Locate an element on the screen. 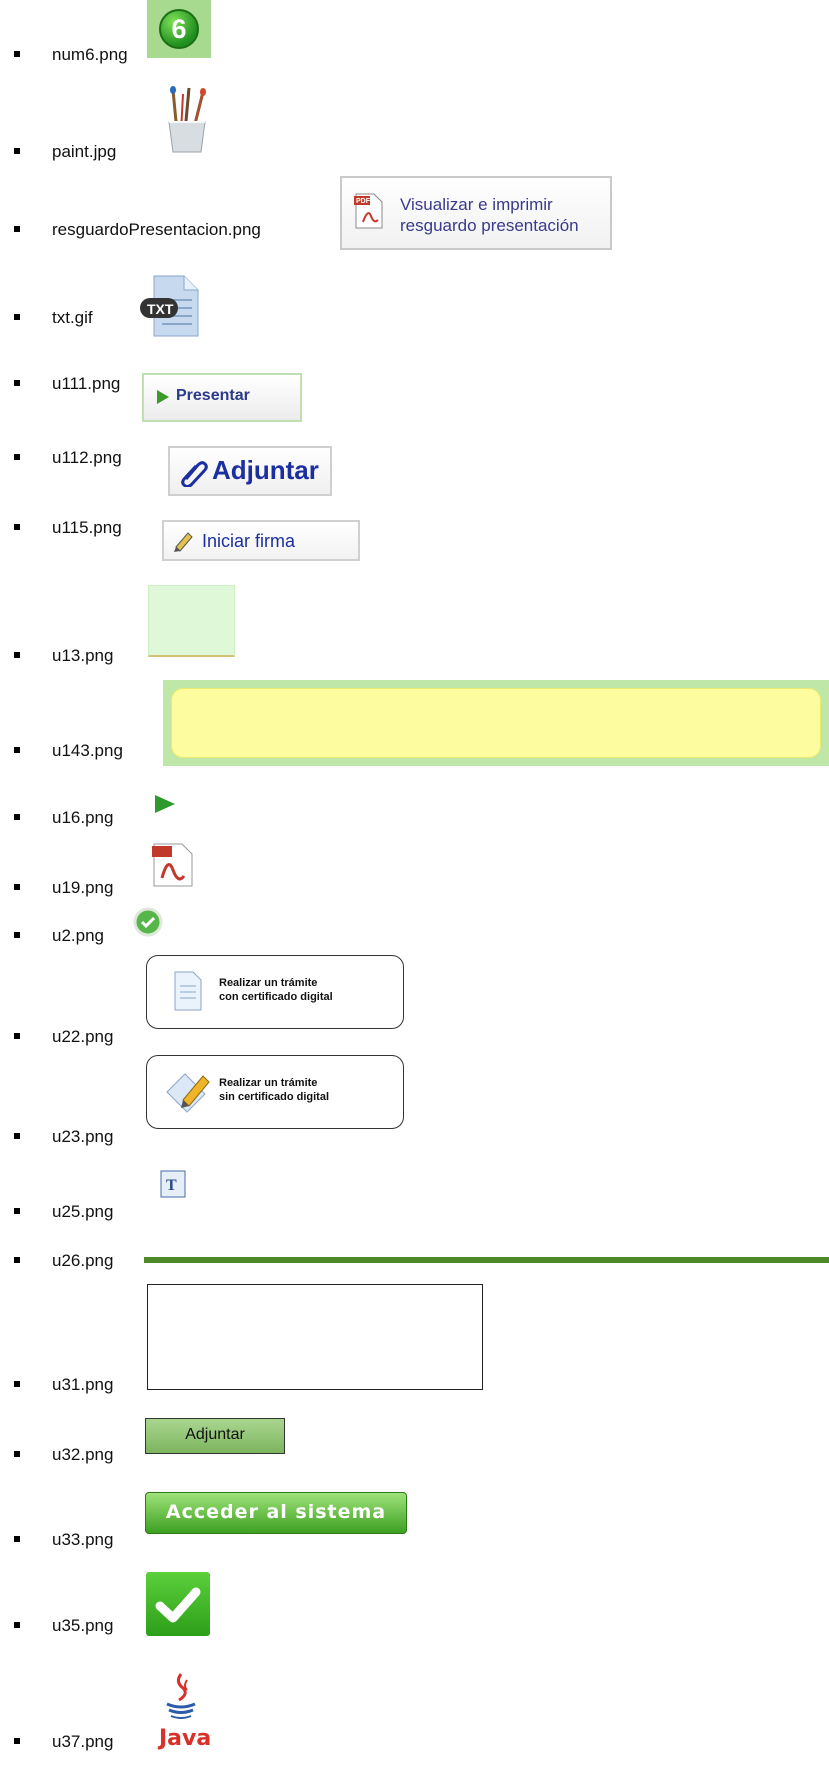  file-label: u112.png is located at coordinates (87, 457).